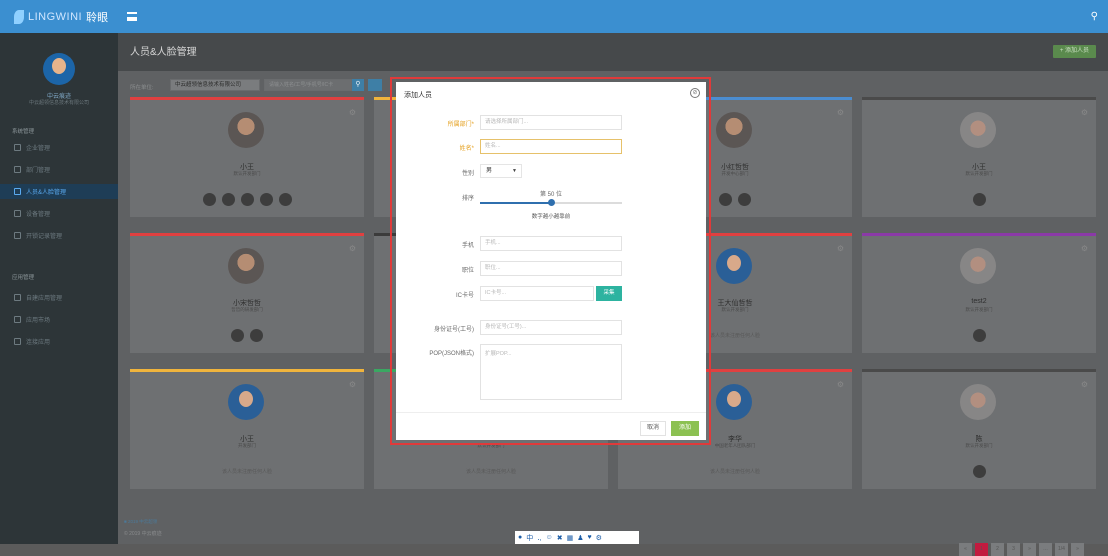  What do you see at coordinates (17, 191) in the screenshot?
I see `person-icon` at bounding box center [17, 191].